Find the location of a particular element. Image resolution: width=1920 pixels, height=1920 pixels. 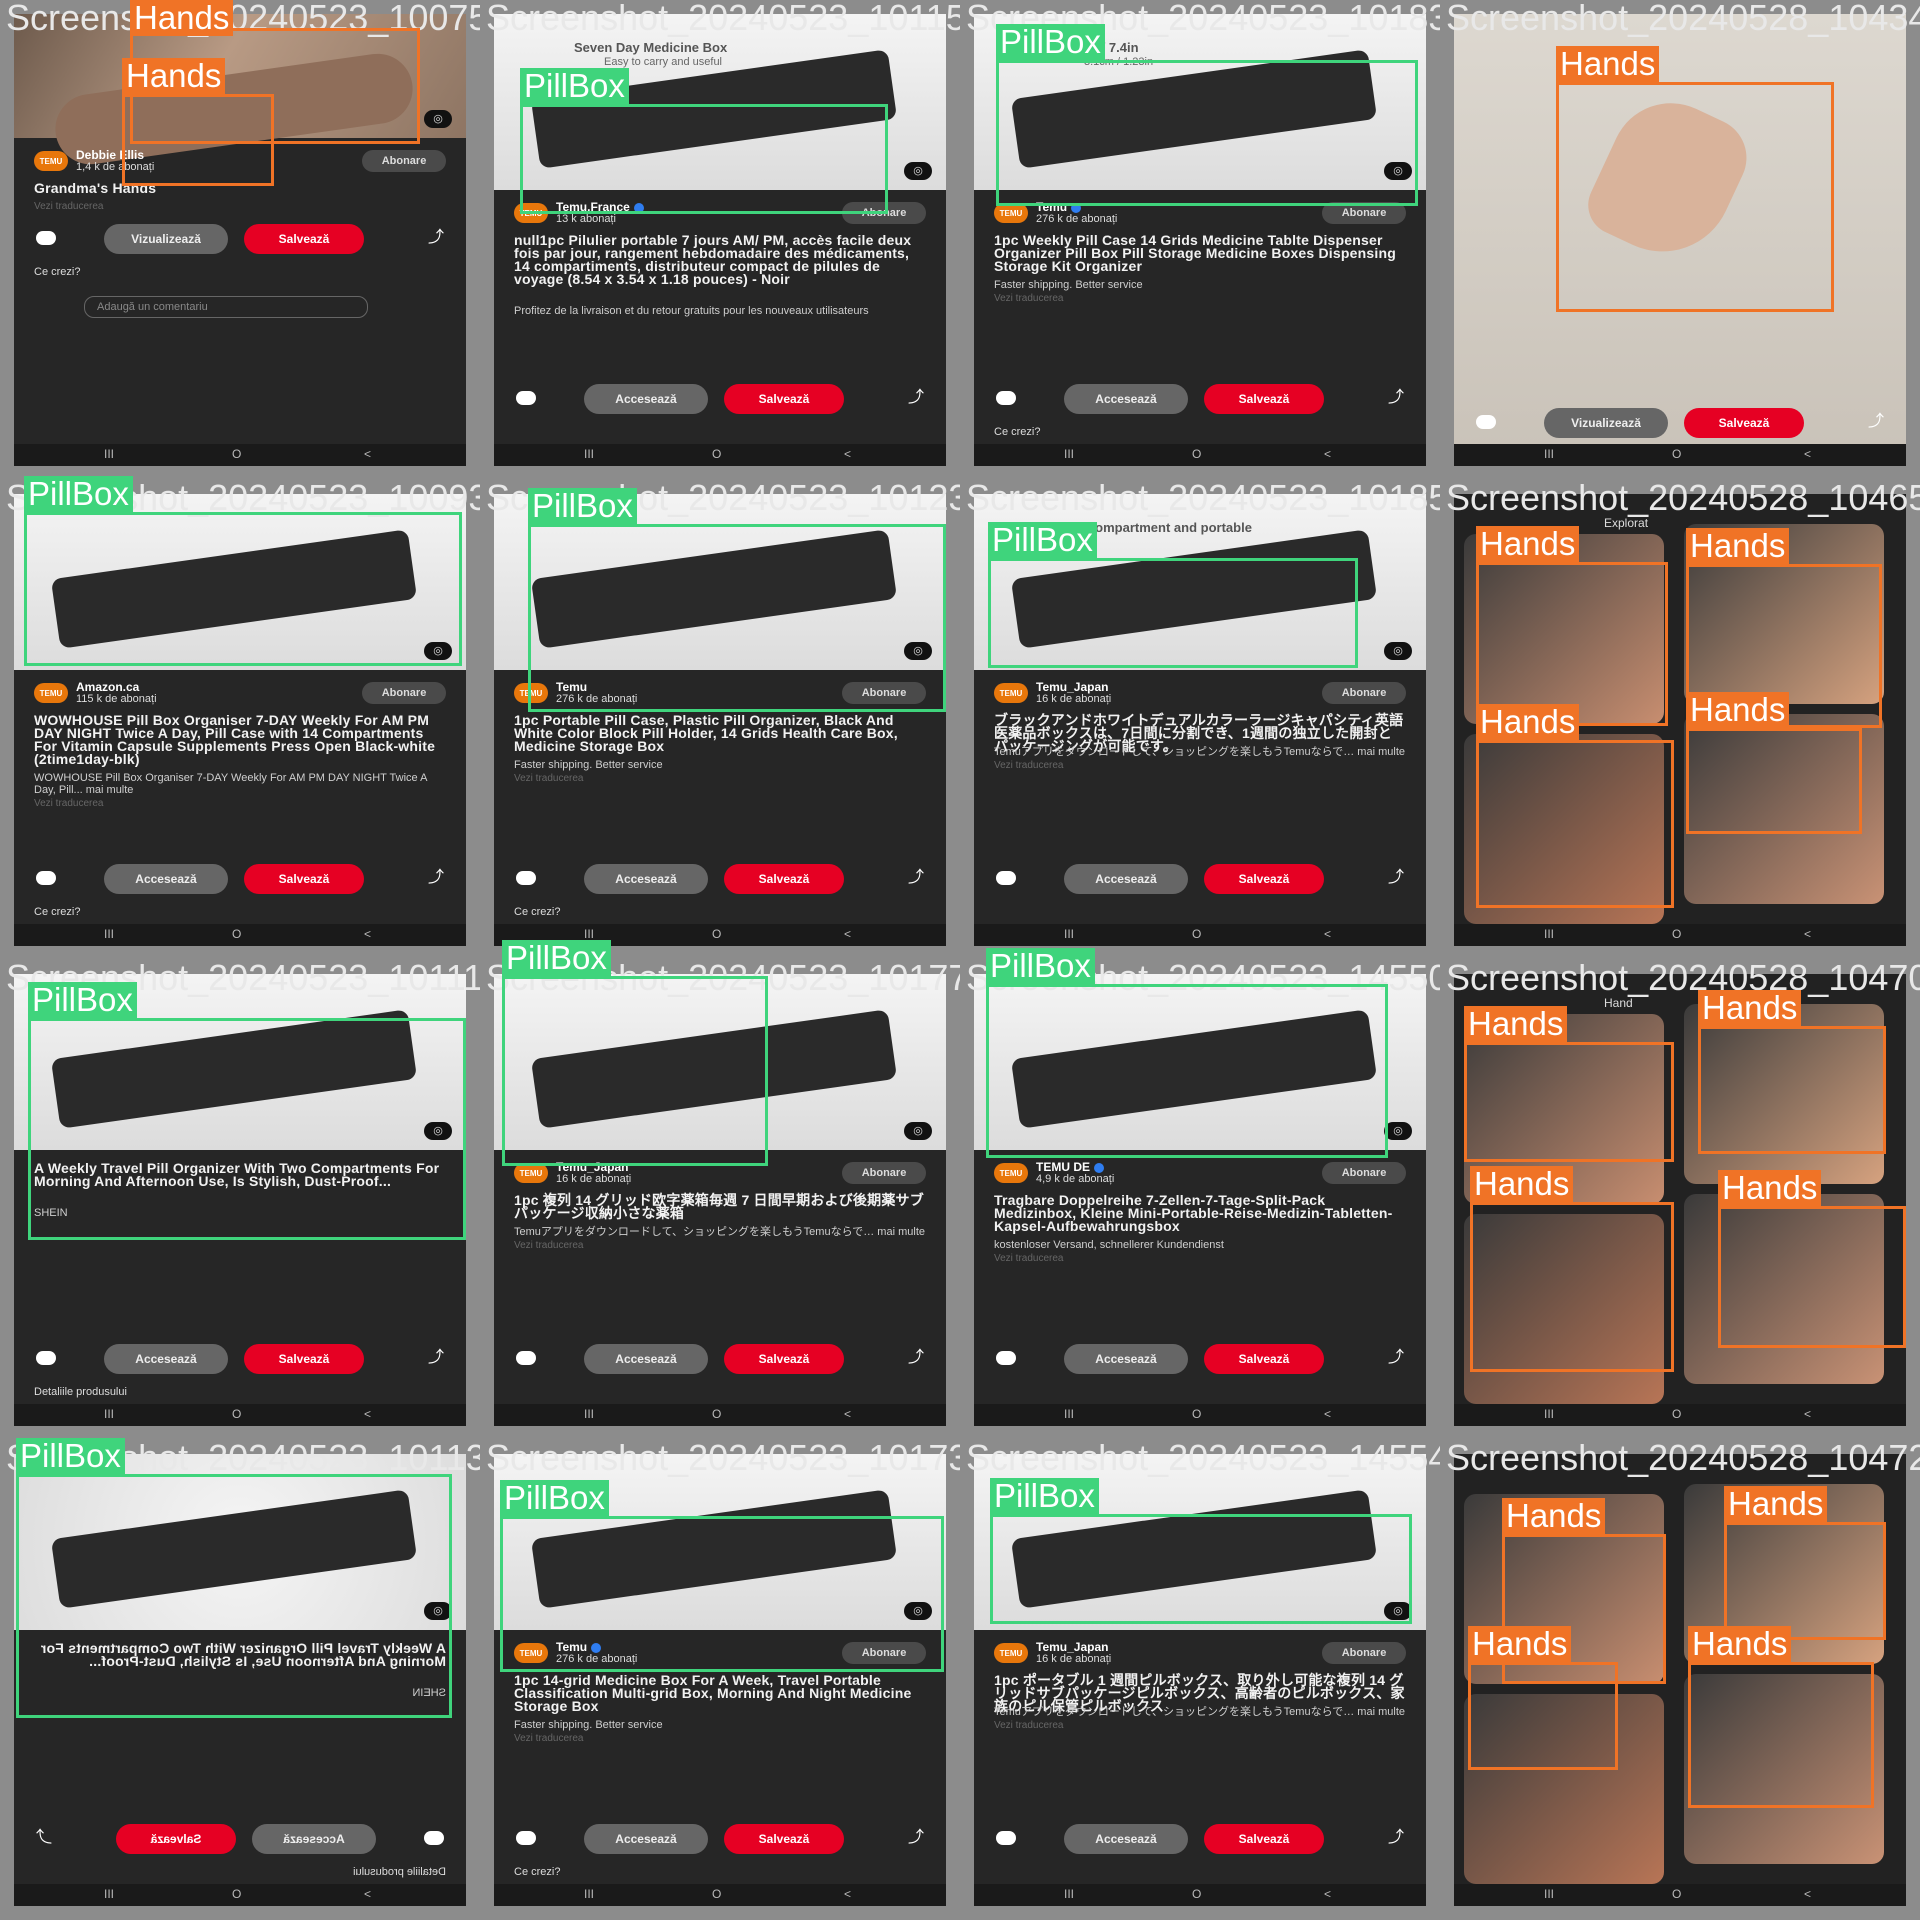

channel-name: Temu_Japan is located at coordinates (1073, 687).